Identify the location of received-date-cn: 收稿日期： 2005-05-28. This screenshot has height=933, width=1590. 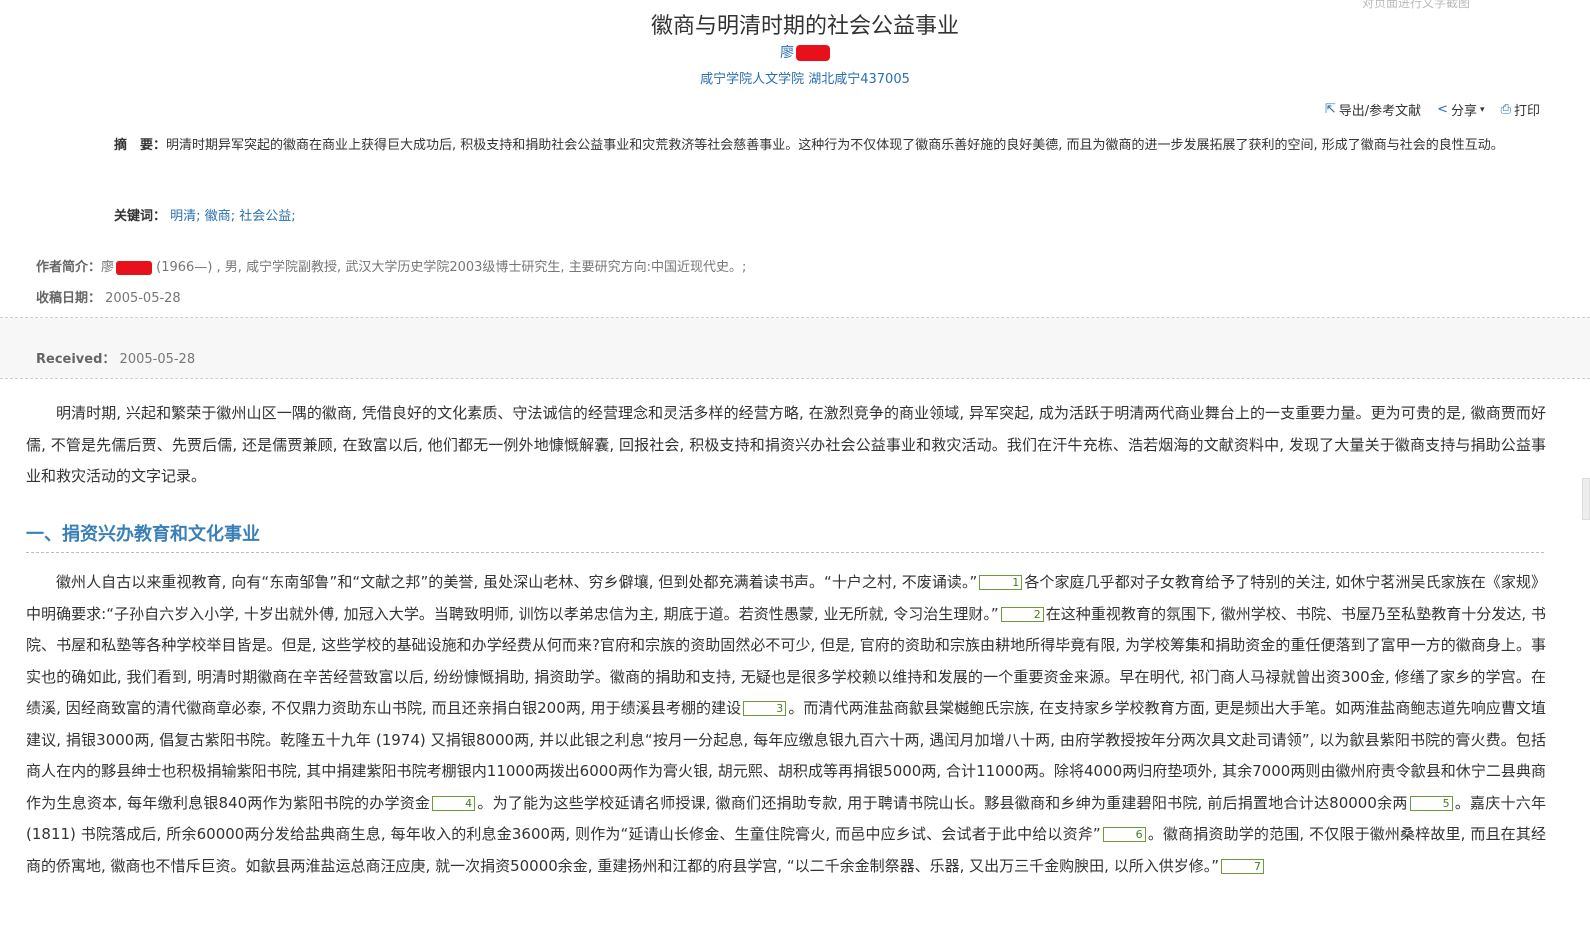
(108, 296).